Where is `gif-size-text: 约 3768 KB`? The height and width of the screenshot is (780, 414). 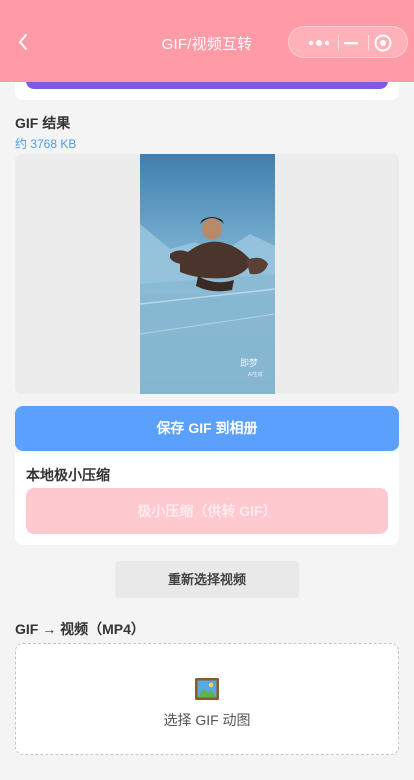 gif-size-text: 约 3768 KB is located at coordinates (46, 144).